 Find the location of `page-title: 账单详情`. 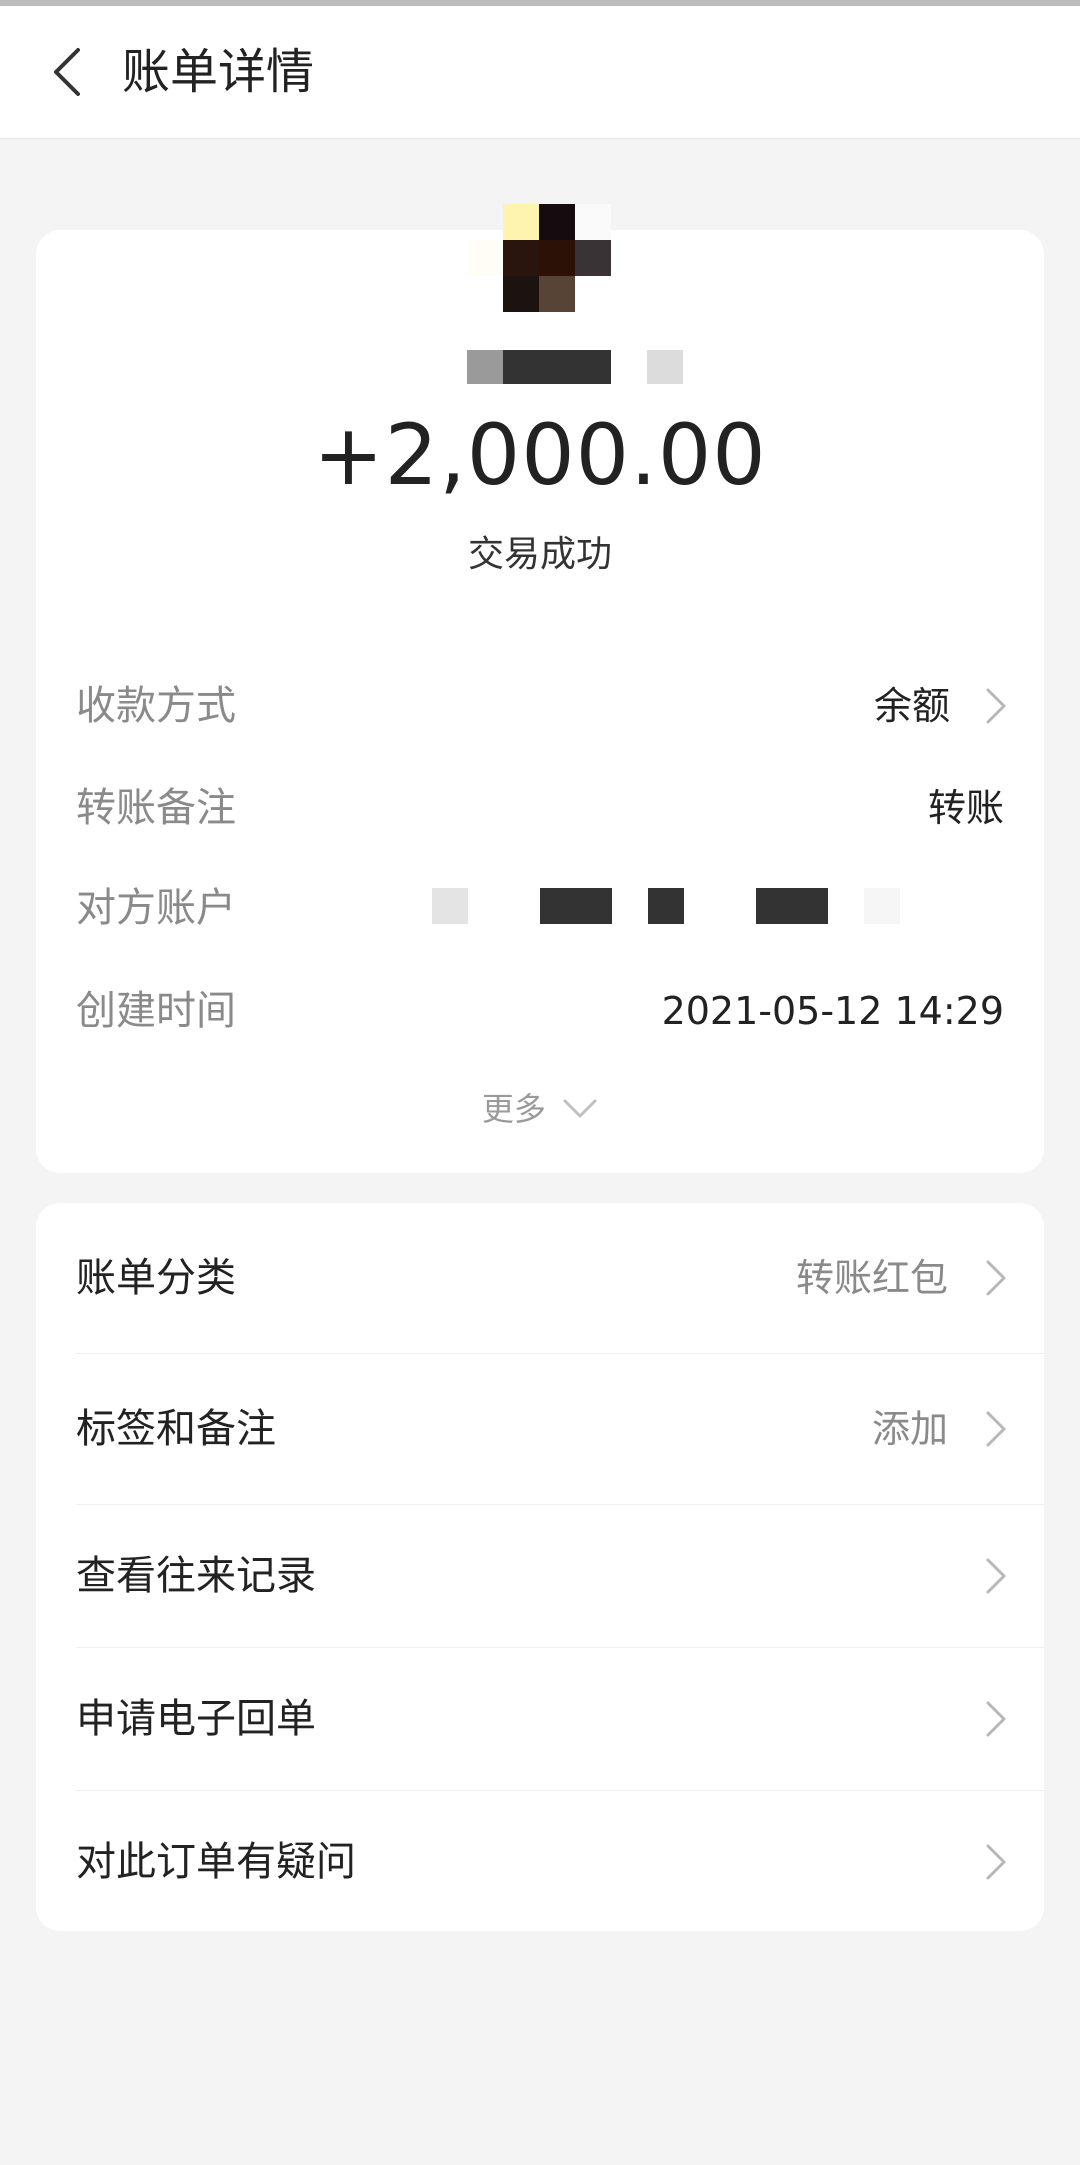

page-title: 账单详情 is located at coordinates (218, 72).